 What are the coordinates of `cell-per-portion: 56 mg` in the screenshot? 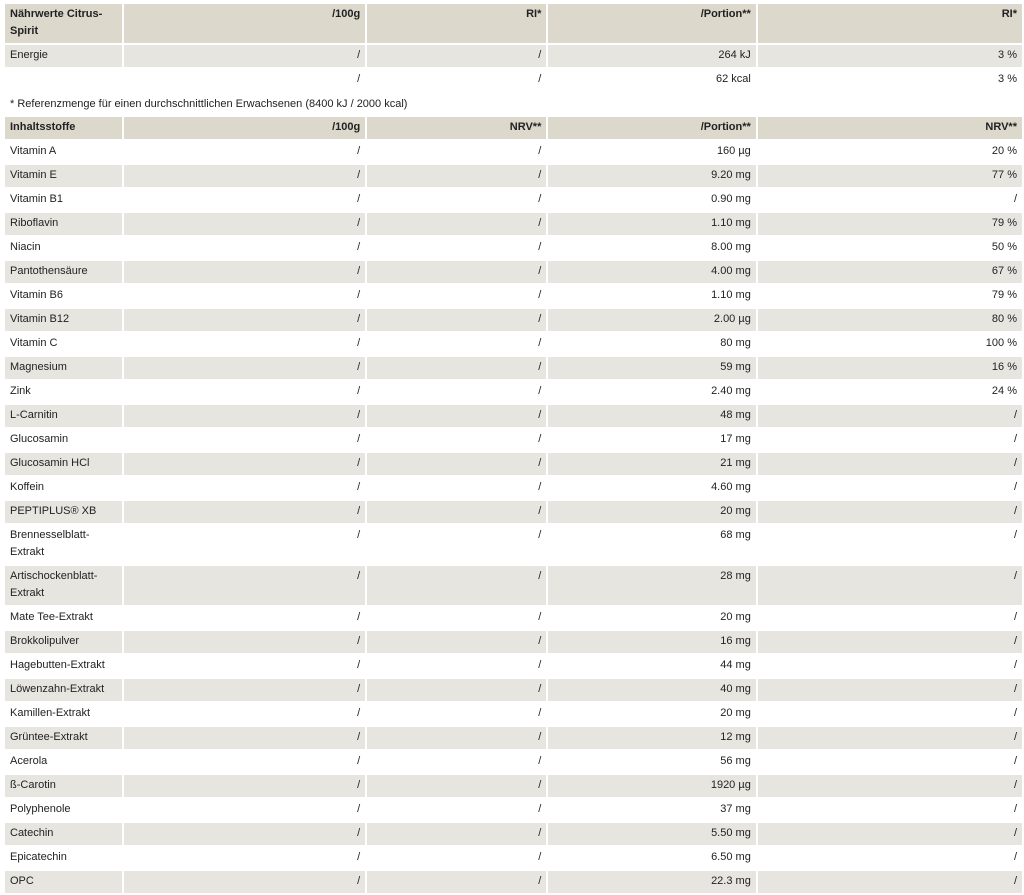 It's located at (652, 762).